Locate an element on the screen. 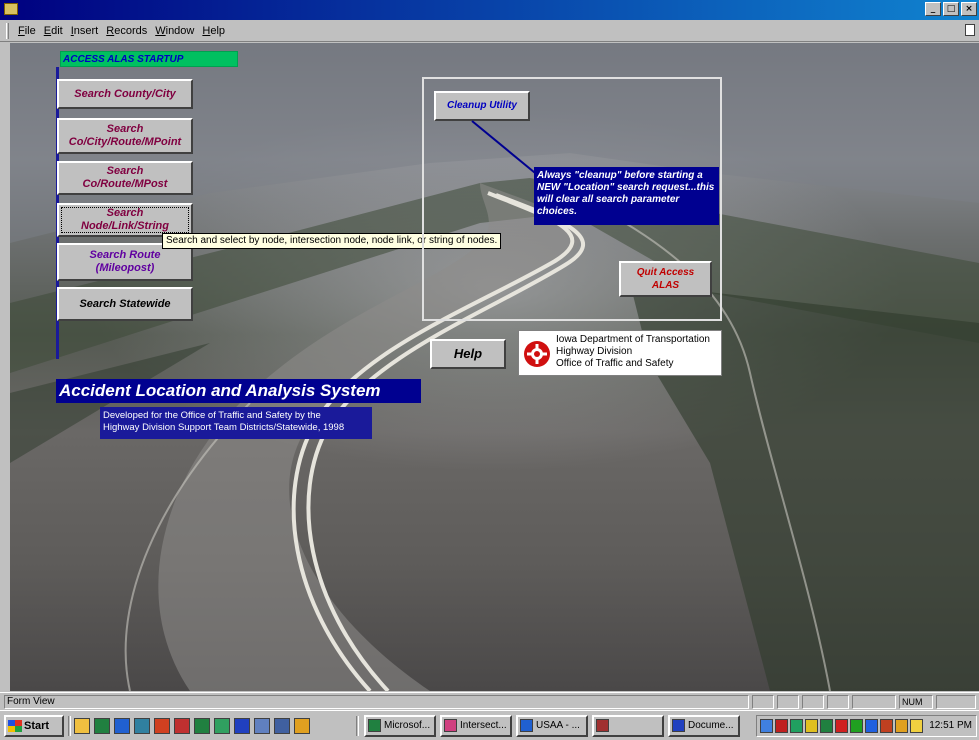  status-text: Form View is located at coordinates (376, 702).